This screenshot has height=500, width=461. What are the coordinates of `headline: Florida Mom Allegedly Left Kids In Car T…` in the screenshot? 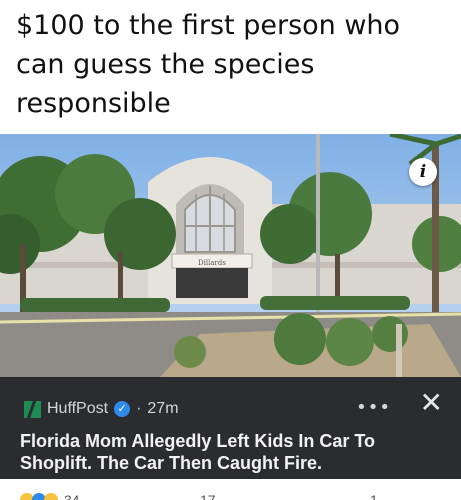 It's located at (230, 452).